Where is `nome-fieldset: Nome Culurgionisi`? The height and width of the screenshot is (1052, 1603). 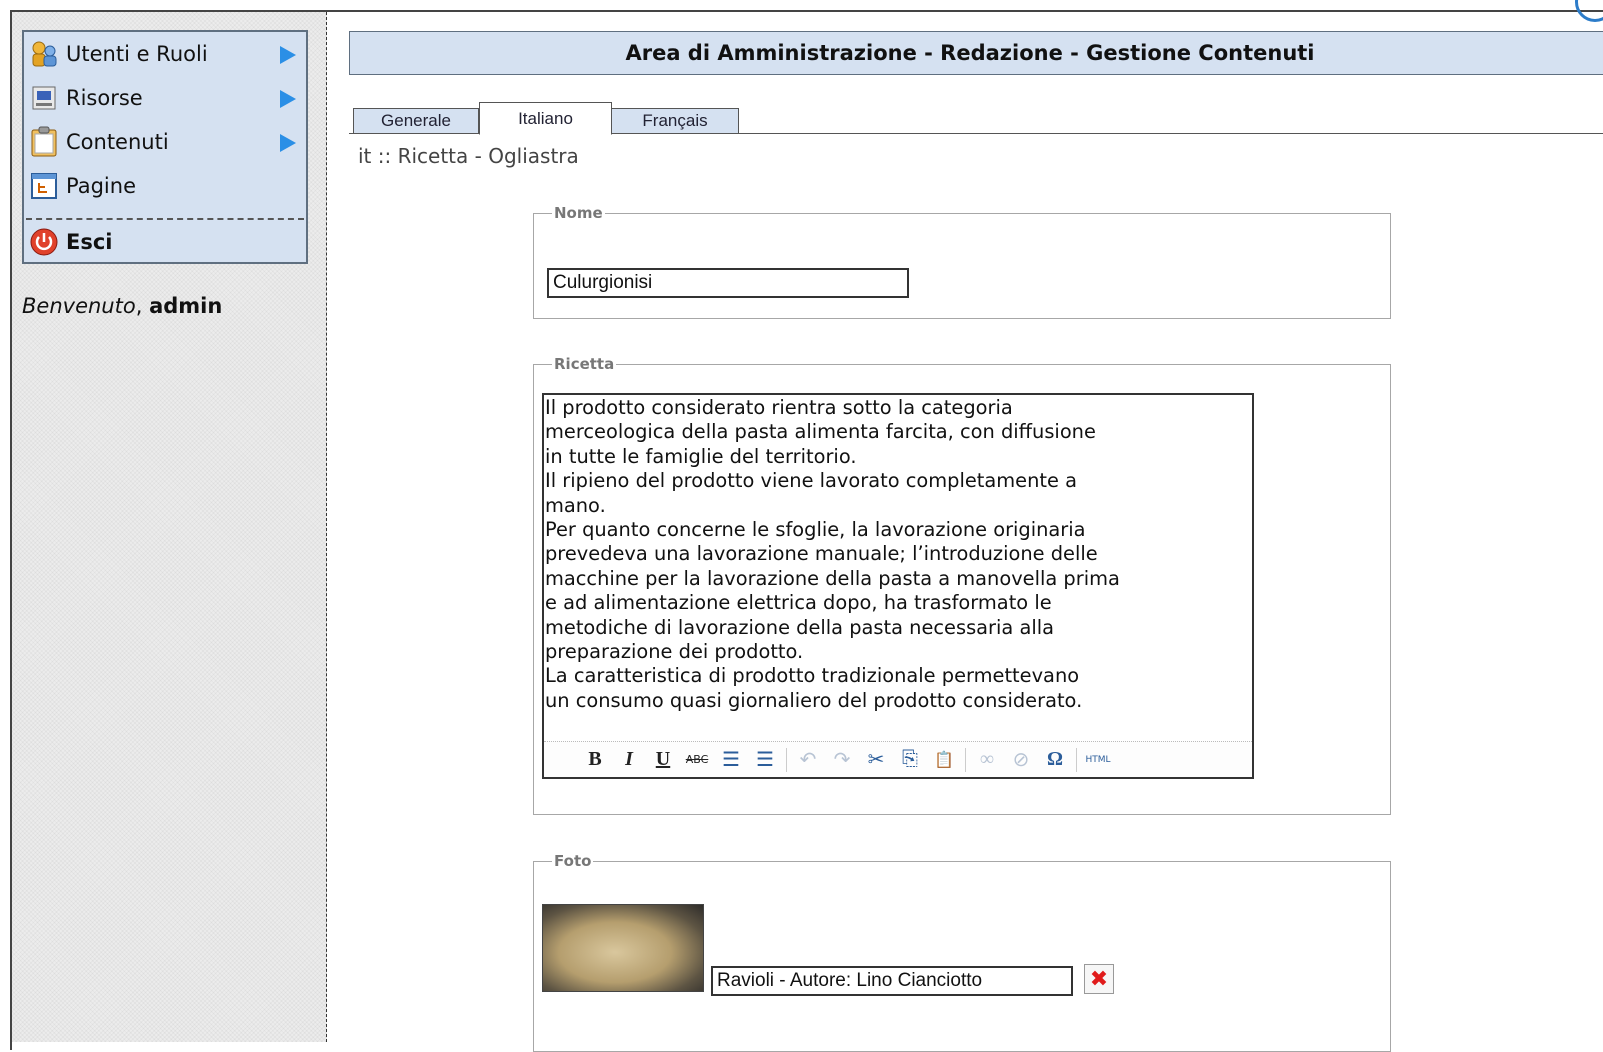 nome-fieldset: Nome Culurgionisi is located at coordinates (962, 261).